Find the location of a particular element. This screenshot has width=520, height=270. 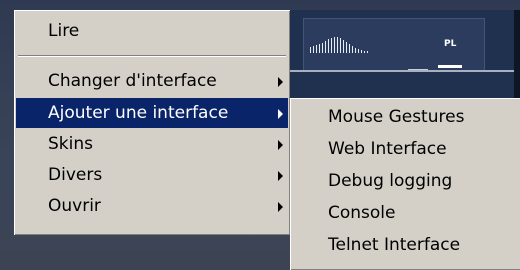

menu-item-label: Skins is located at coordinates (70, 144).